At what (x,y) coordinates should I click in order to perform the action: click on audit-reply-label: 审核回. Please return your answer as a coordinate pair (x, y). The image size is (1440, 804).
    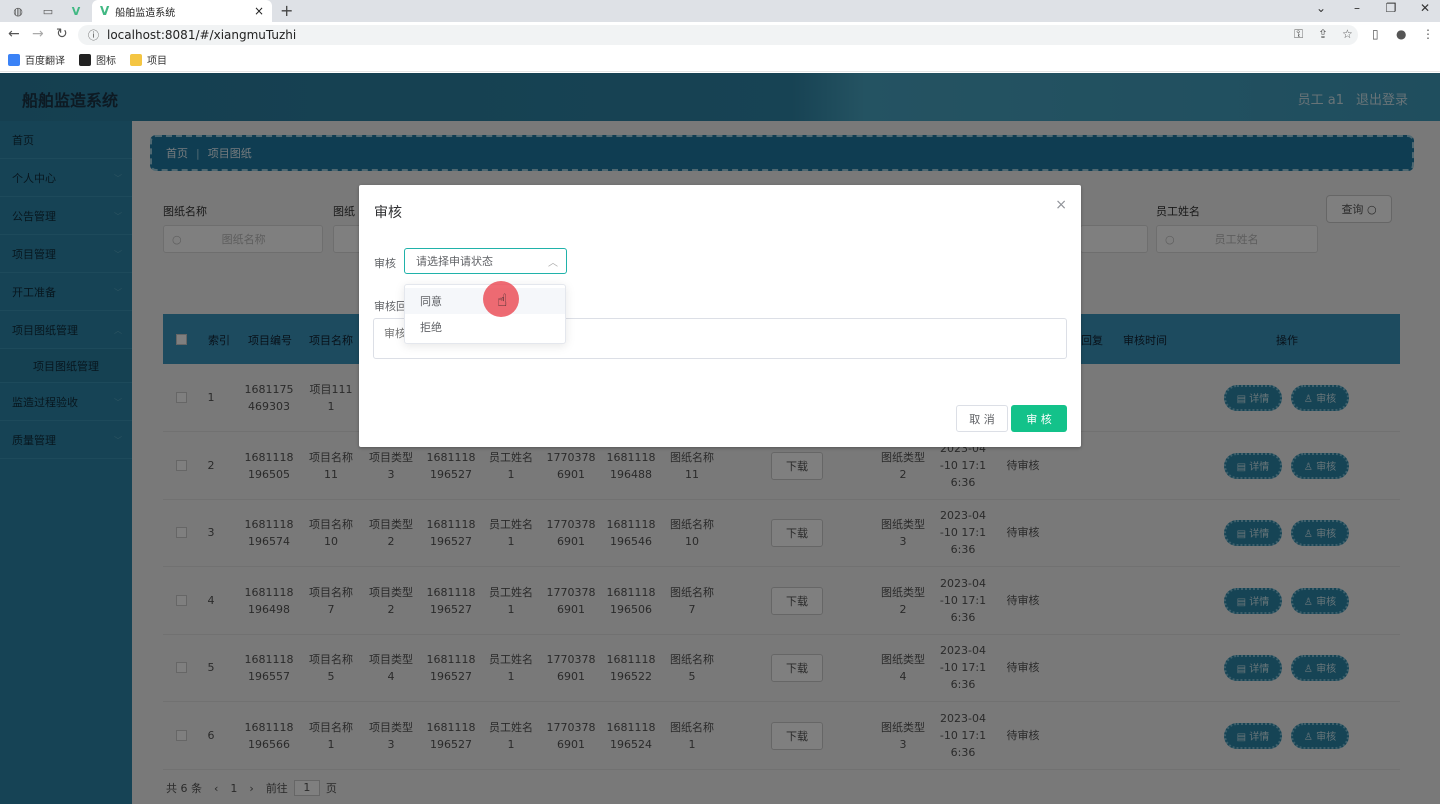
    Looking at the image, I should click on (390, 306).